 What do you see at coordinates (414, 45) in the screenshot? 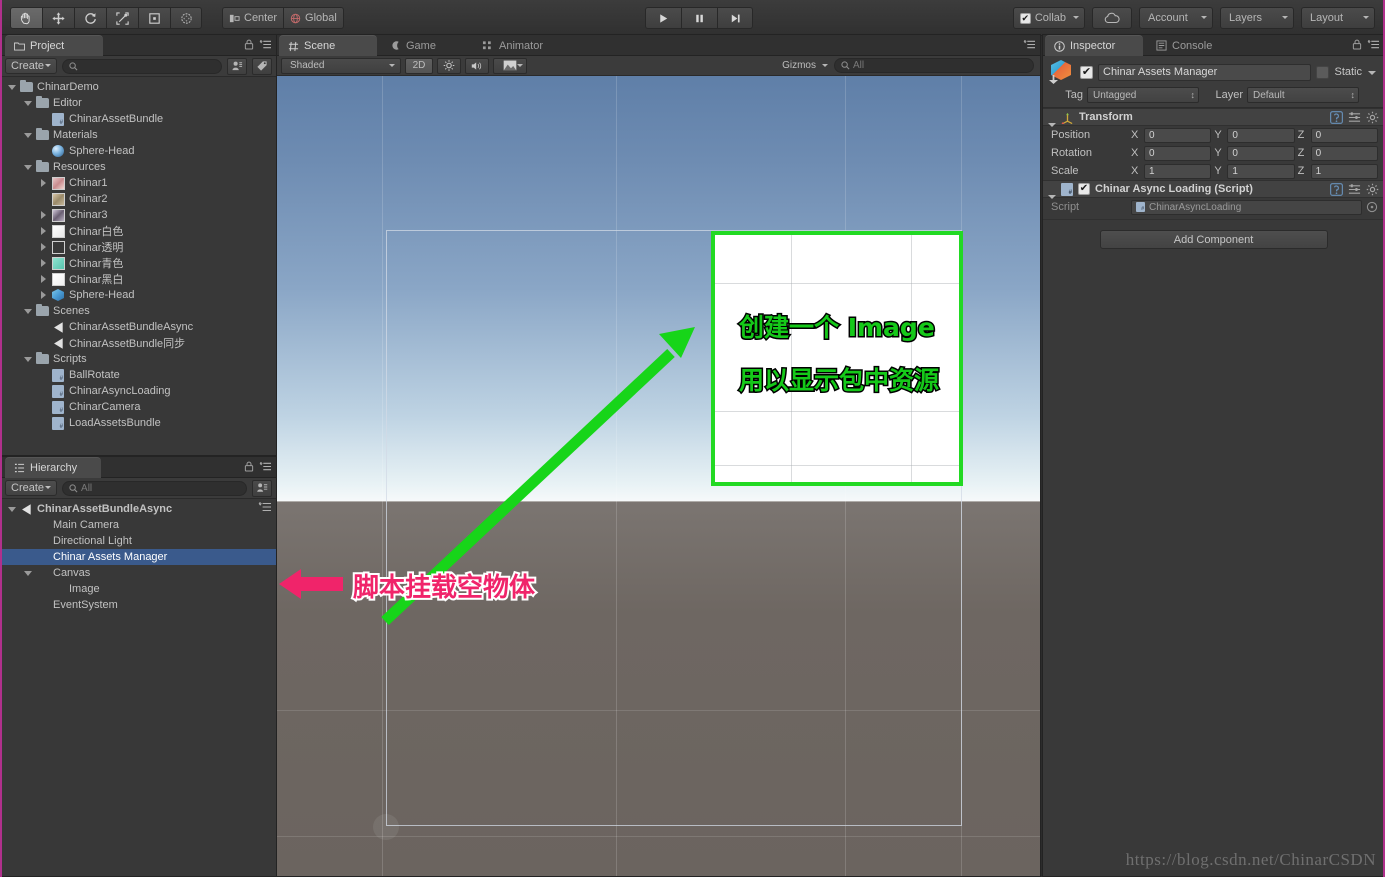
I see `tab-game: Game` at bounding box center [414, 45].